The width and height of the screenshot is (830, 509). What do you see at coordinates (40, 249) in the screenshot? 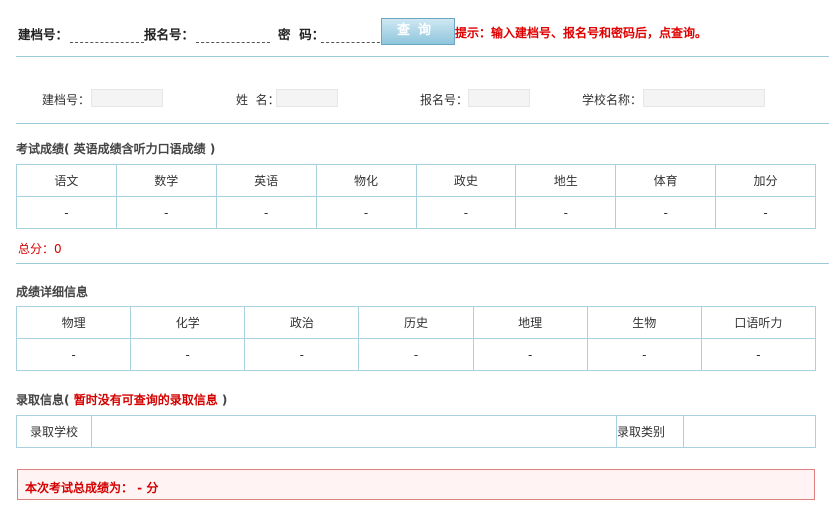
I see `total-score: 总分：0` at bounding box center [40, 249].